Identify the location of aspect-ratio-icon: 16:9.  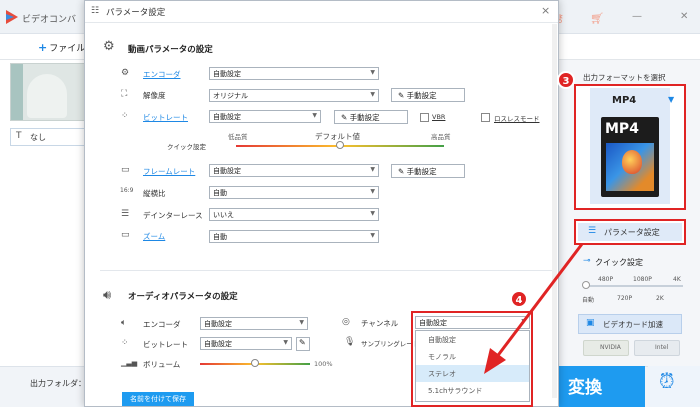
(127, 190).